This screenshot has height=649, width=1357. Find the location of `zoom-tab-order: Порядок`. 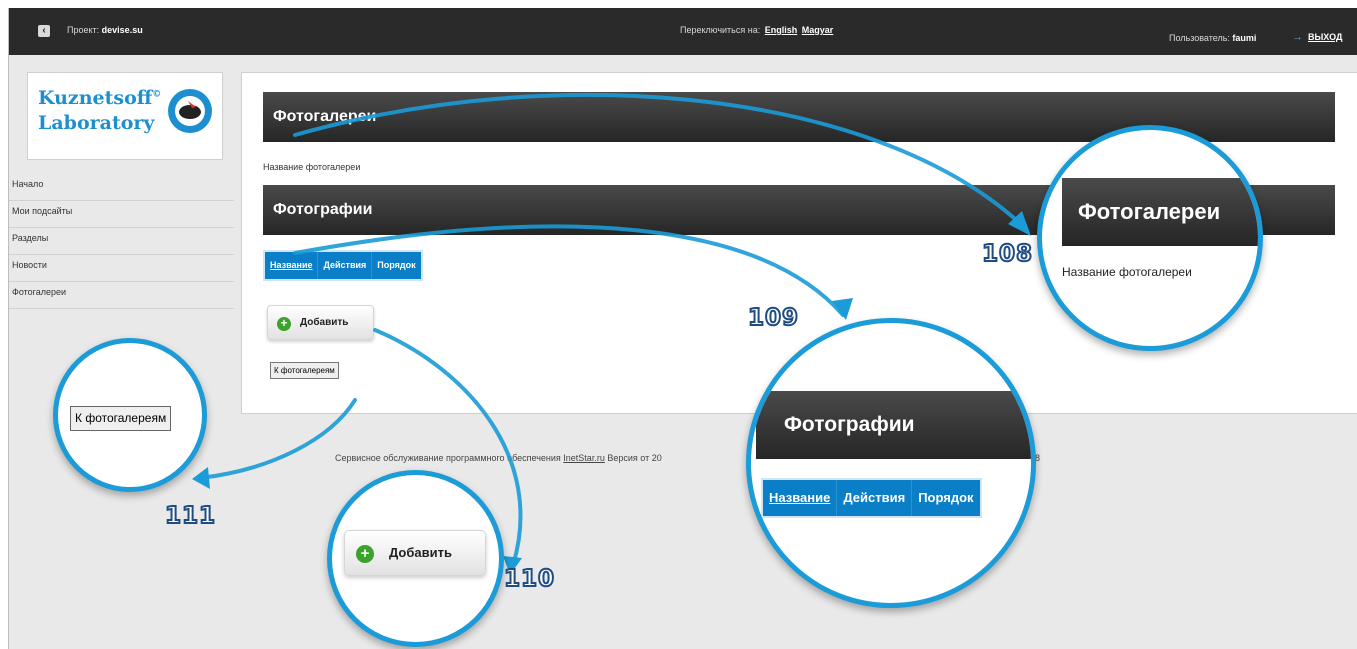

zoom-tab-order: Порядок is located at coordinates (946, 497).